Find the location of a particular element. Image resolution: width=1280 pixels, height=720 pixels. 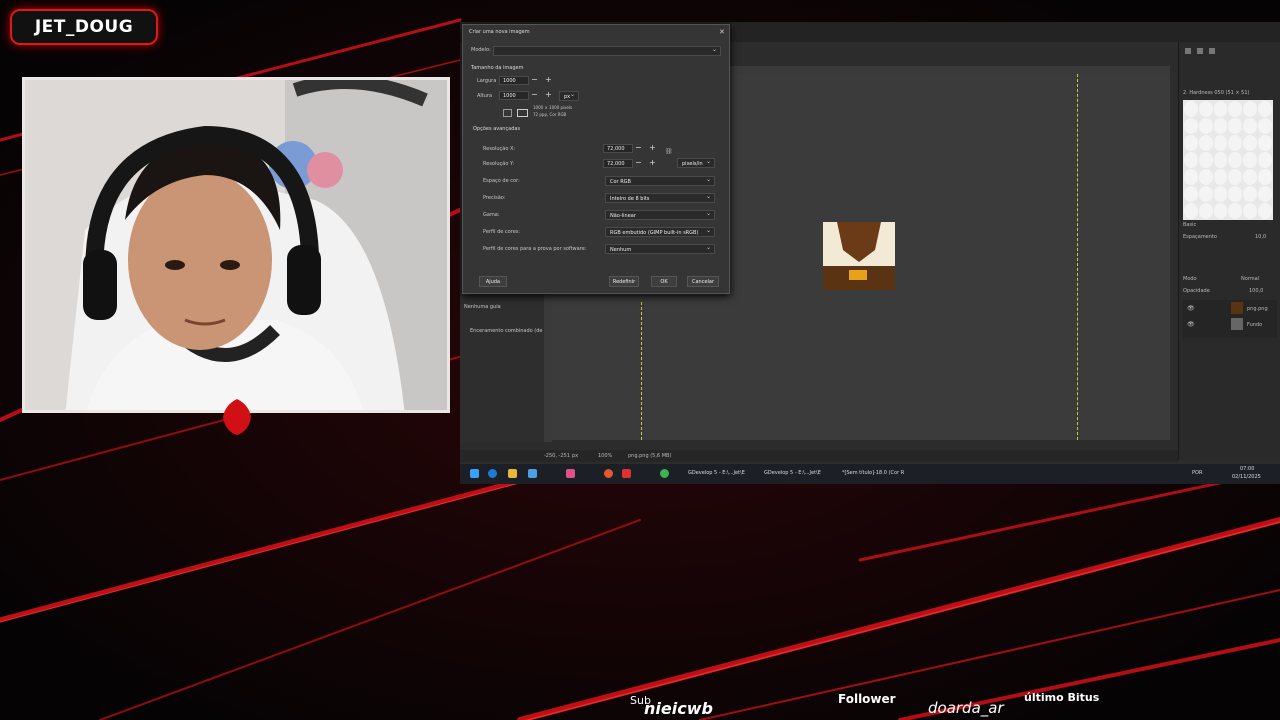

brush-name: 2. Hardness 050 (51 × 51) is located at coordinates (1216, 93).